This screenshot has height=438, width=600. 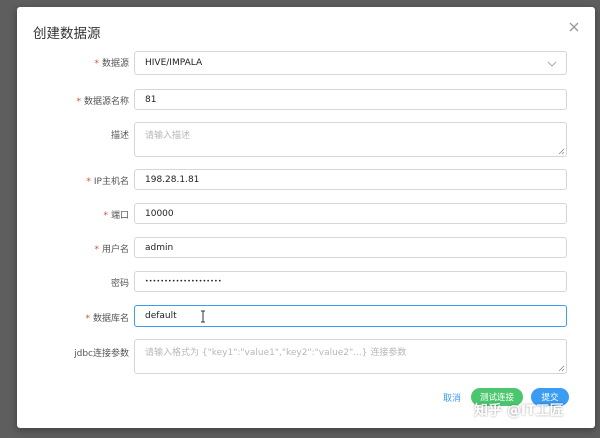 What do you see at coordinates (350, 247) in the screenshot?
I see `username-input: admin` at bounding box center [350, 247].